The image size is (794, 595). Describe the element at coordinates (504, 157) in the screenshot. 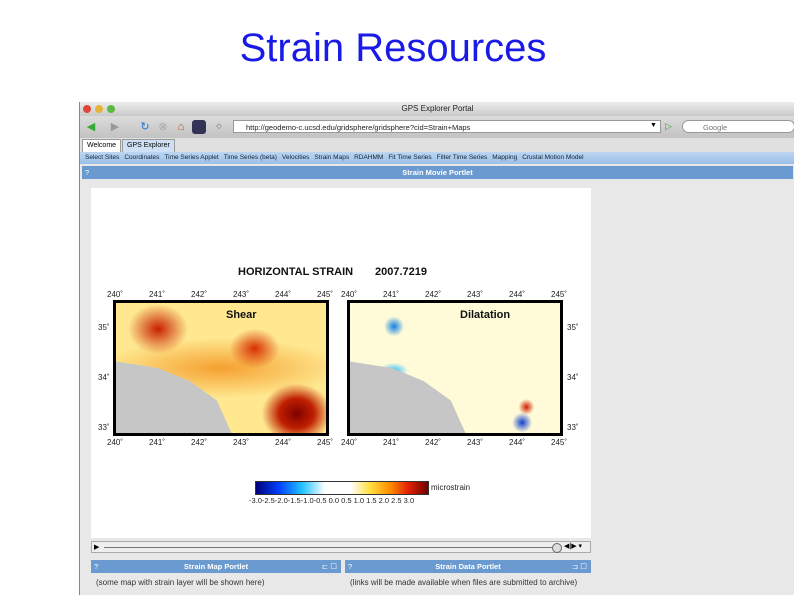

I see `nav-mapping: Mapping` at that location.